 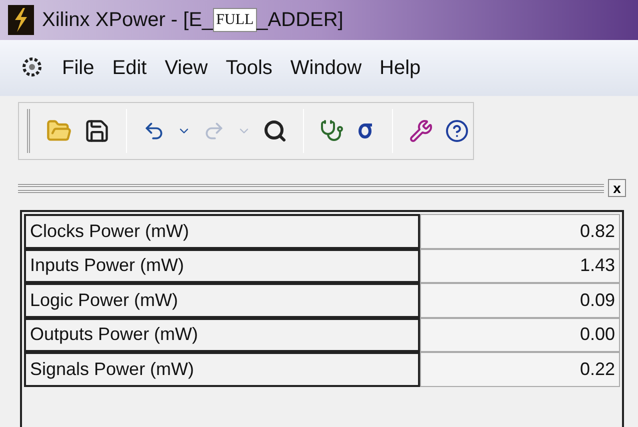 What do you see at coordinates (235, 20) in the screenshot?
I see `title-highlight: FULL` at bounding box center [235, 20].